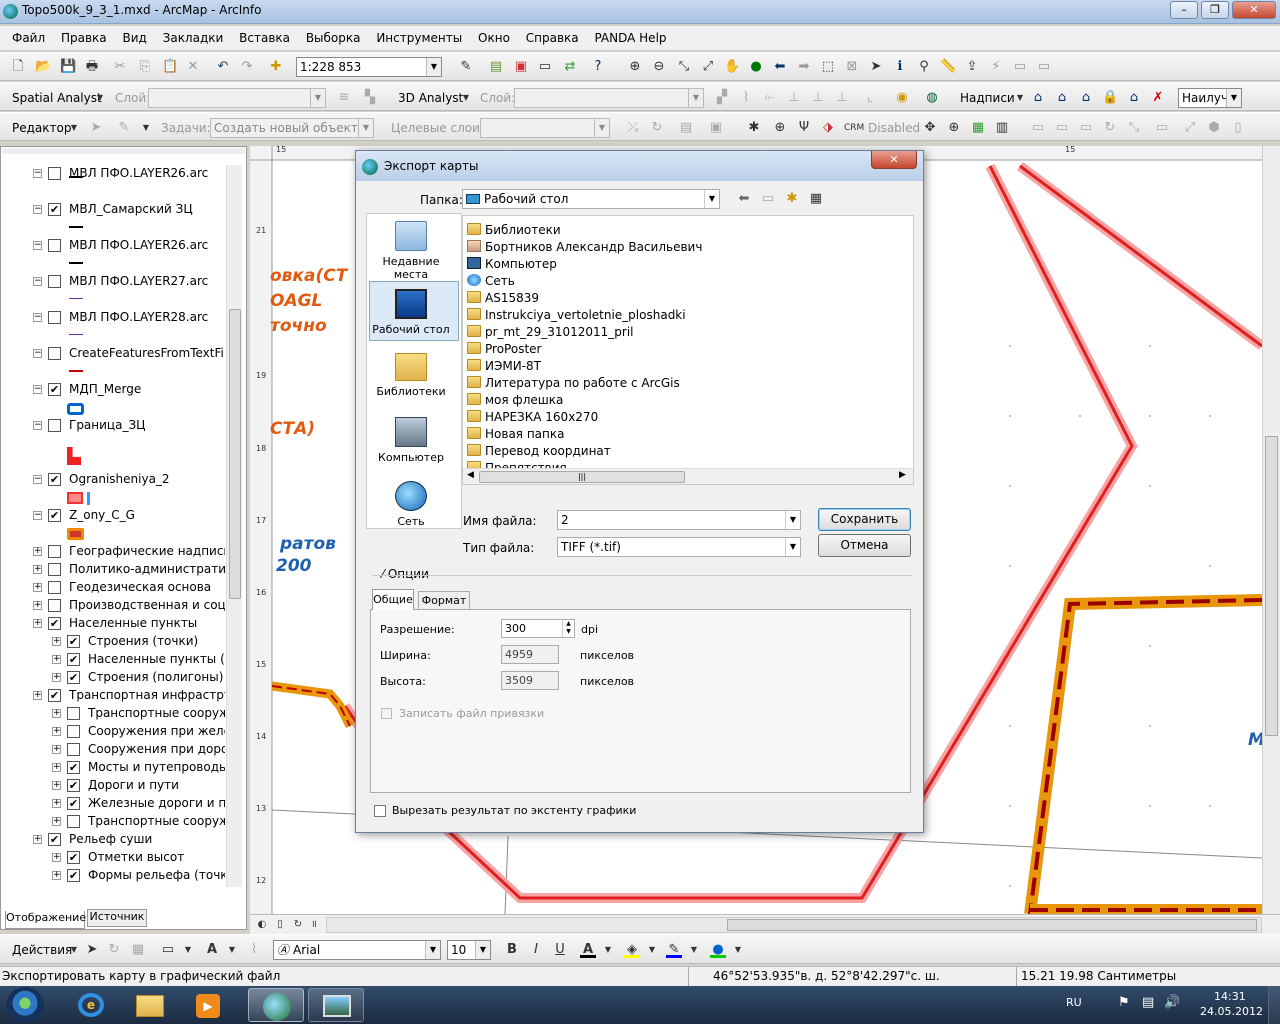 The width and height of the screenshot is (1280, 1024). What do you see at coordinates (948, 67) in the screenshot?
I see `measure-icon: 📏` at bounding box center [948, 67].